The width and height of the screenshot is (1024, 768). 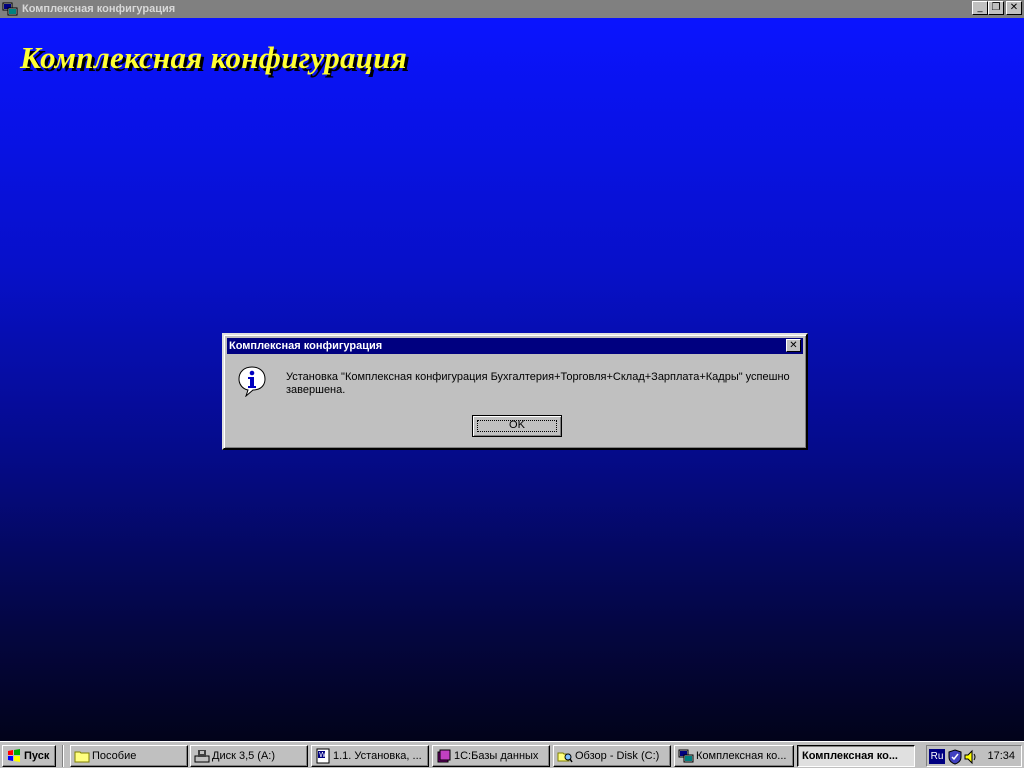 I want to click on dialog-title: Комплексная конфигурация, so click(x=306, y=346).